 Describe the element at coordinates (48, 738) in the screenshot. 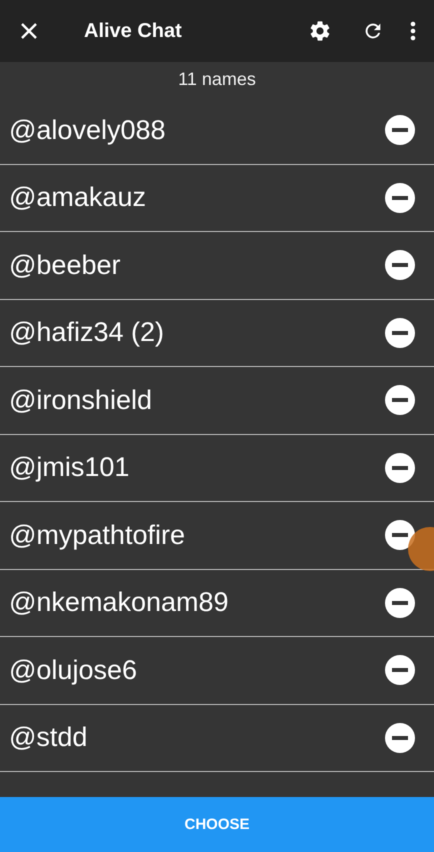

I see `username: @stdd` at that location.